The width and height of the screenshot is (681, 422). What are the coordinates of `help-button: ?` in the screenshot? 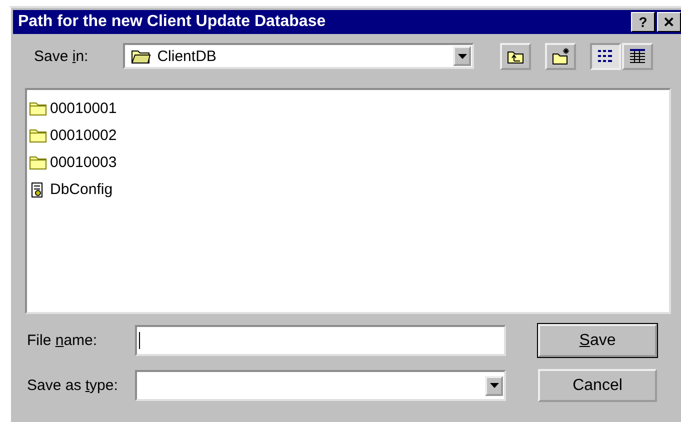 It's located at (643, 22).